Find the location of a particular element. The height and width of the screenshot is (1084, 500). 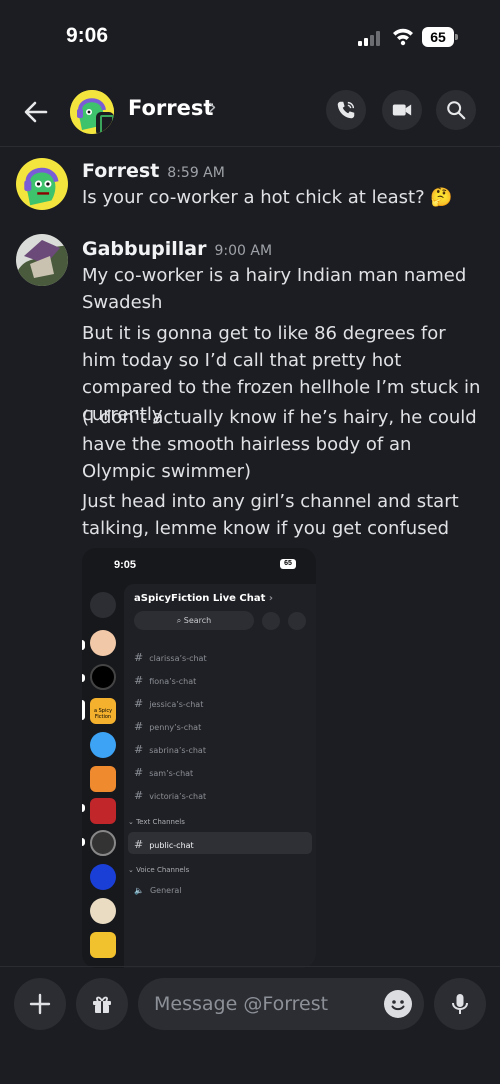

message-author: Forrest 8:59 AM is located at coordinates (153, 171).